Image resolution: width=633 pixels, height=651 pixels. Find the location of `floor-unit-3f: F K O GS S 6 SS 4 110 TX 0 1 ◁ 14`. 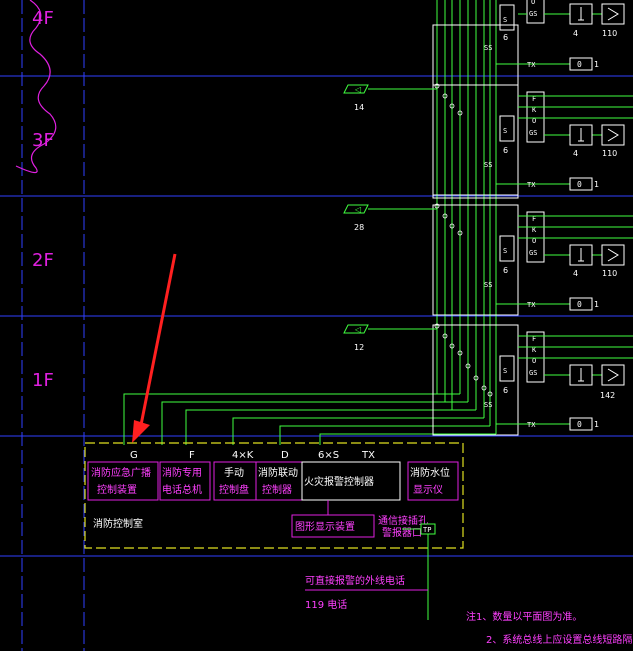

floor-unit-3f: F K O GS S 6 SS 4 110 TX 0 1 ◁ 14 is located at coordinates (488, 140).